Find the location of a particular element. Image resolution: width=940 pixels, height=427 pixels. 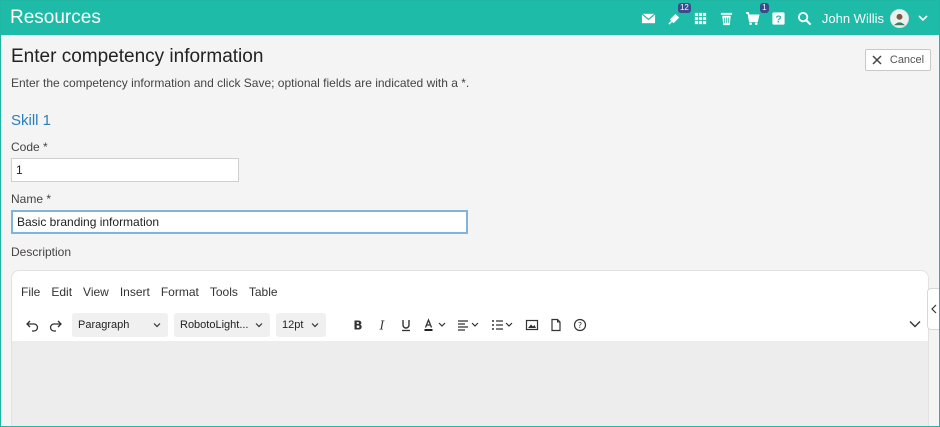

bullet-list-icon is located at coordinates (503, 325).